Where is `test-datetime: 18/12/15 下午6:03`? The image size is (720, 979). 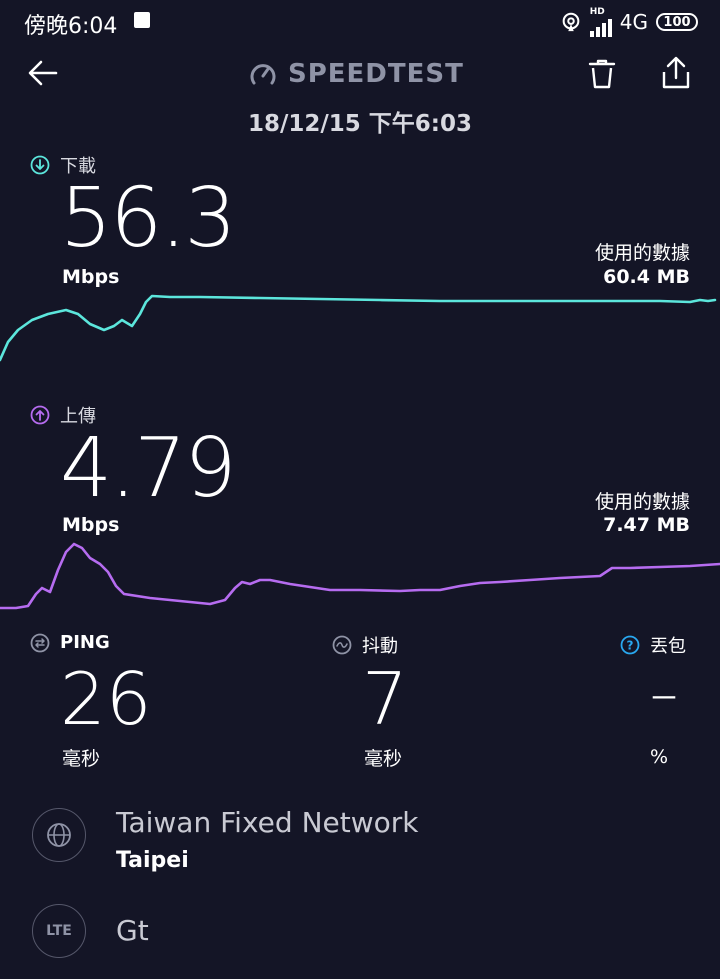
test-datetime: 18/12/15 下午6:03 is located at coordinates (360, 124).